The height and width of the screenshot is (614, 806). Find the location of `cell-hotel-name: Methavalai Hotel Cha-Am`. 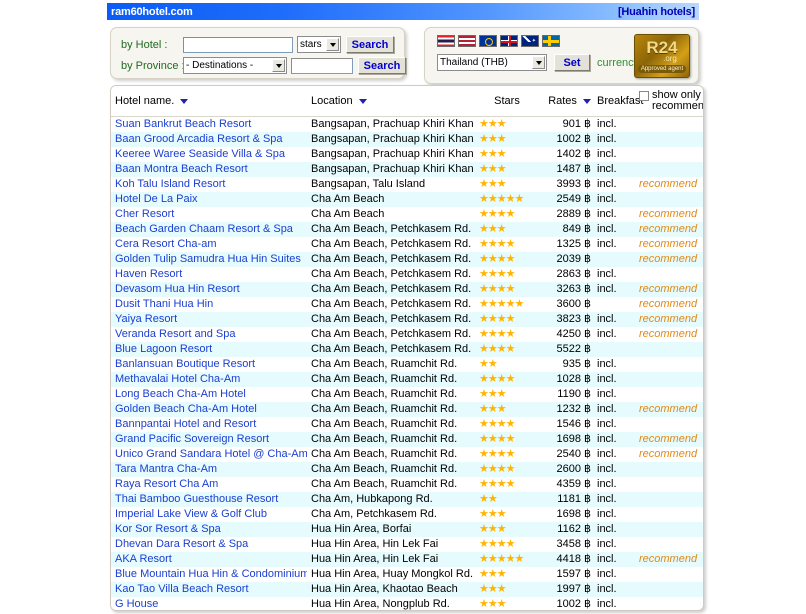

cell-hotel-name: Methavalai Hotel Cha-Am is located at coordinates (209, 379).